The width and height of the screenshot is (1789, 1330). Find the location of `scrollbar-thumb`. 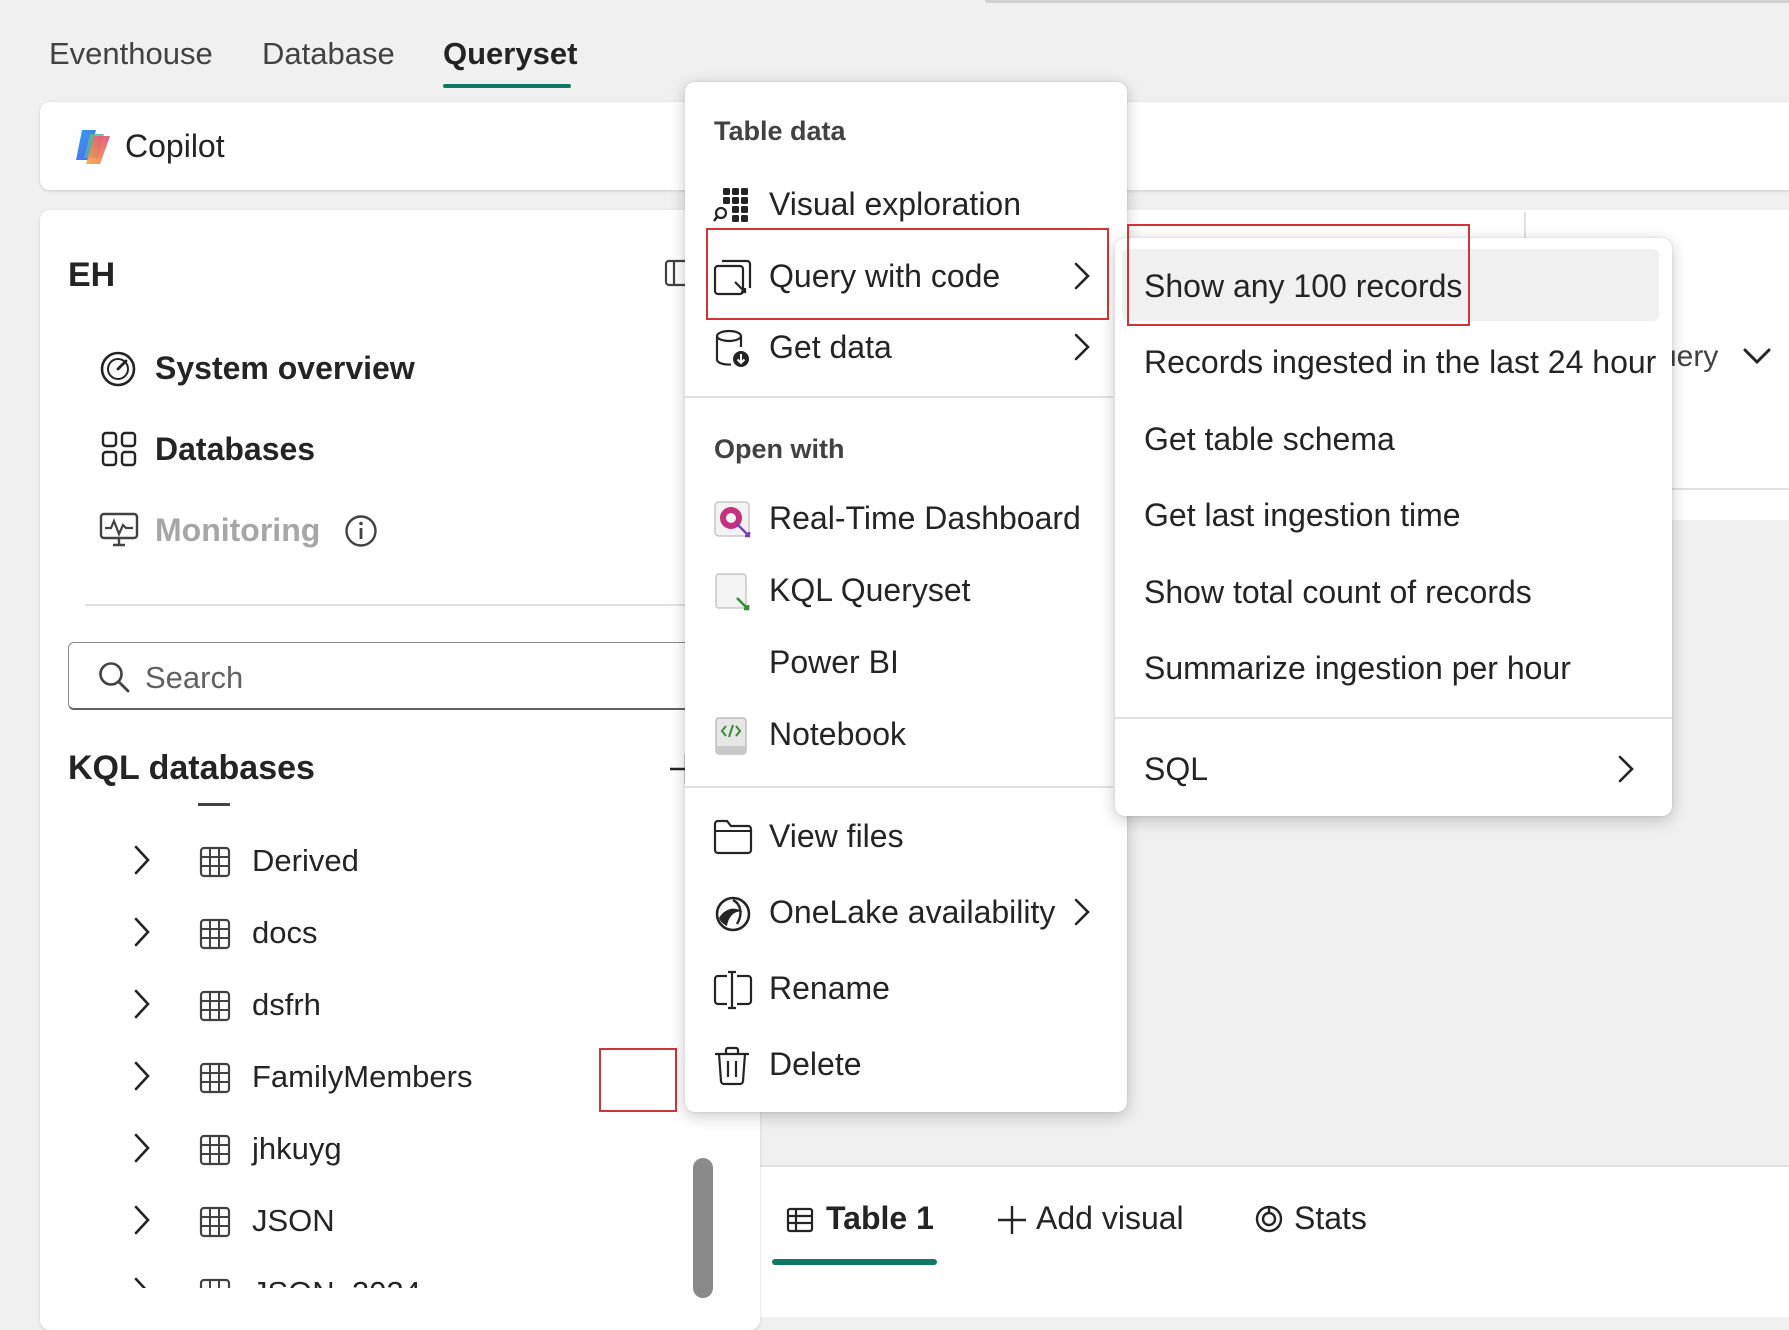

scrollbar-thumb is located at coordinates (703, 1228).